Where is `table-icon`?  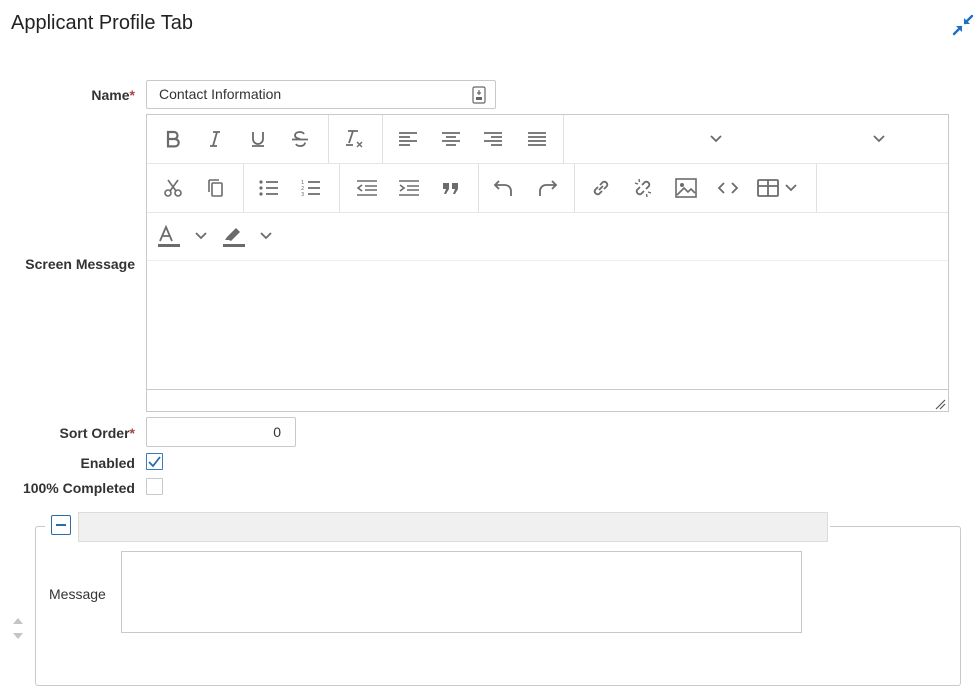 table-icon is located at coordinates (780, 188).